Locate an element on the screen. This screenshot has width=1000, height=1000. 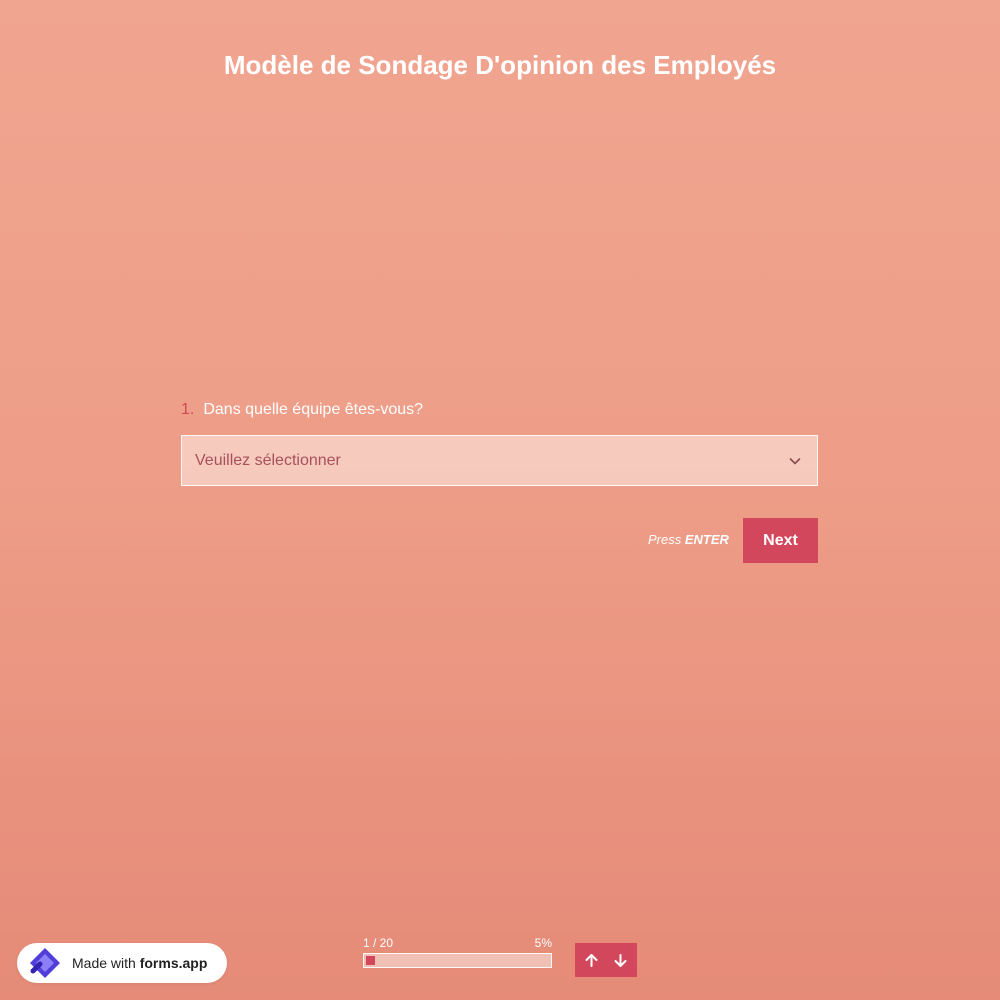
progress-indicator: 1 / 20 5% is located at coordinates (457, 952).